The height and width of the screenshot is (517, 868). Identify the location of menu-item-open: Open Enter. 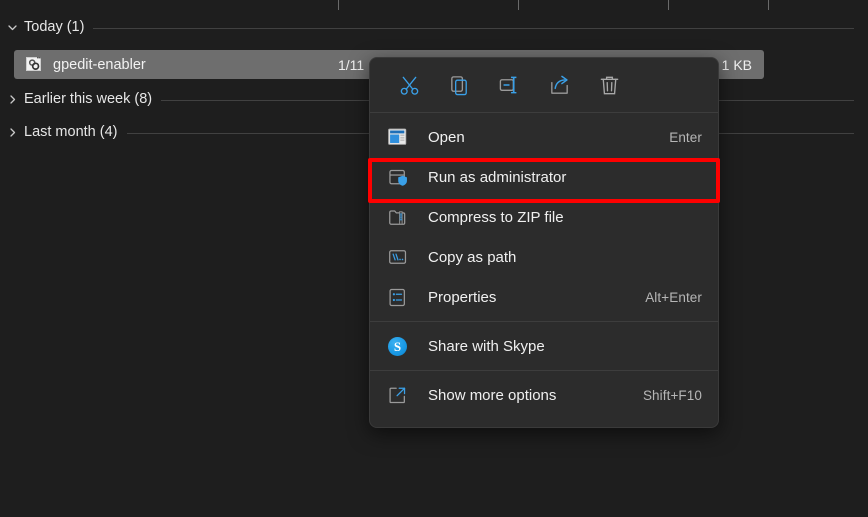
(544, 137).